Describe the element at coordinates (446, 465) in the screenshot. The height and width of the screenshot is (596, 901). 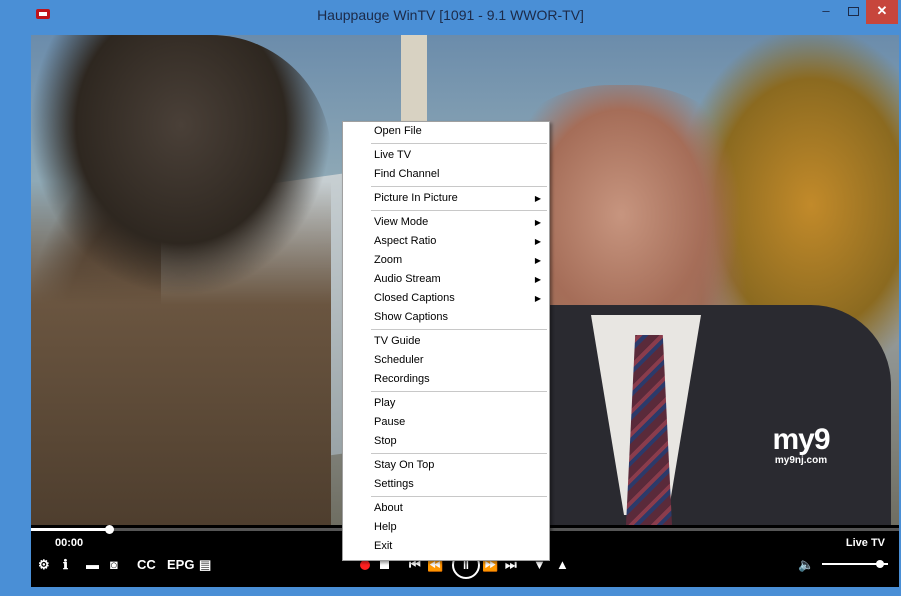
I see `menu-item-stay-on-top: Stay On Top` at that location.